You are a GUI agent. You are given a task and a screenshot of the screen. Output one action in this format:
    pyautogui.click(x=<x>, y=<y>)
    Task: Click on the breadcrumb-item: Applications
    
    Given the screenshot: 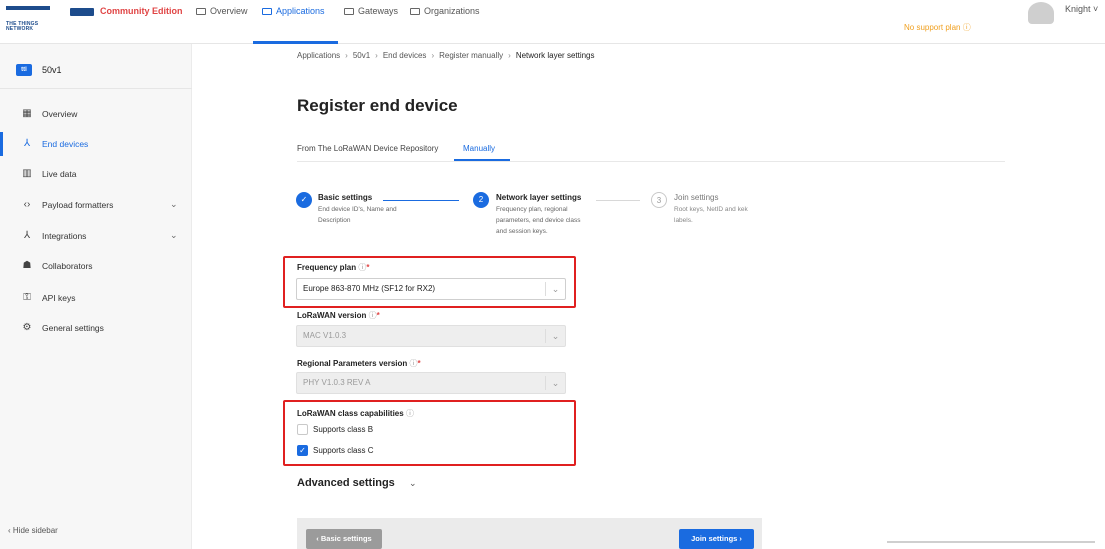 What is the action you would take?
    pyautogui.click(x=318, y=55)
    